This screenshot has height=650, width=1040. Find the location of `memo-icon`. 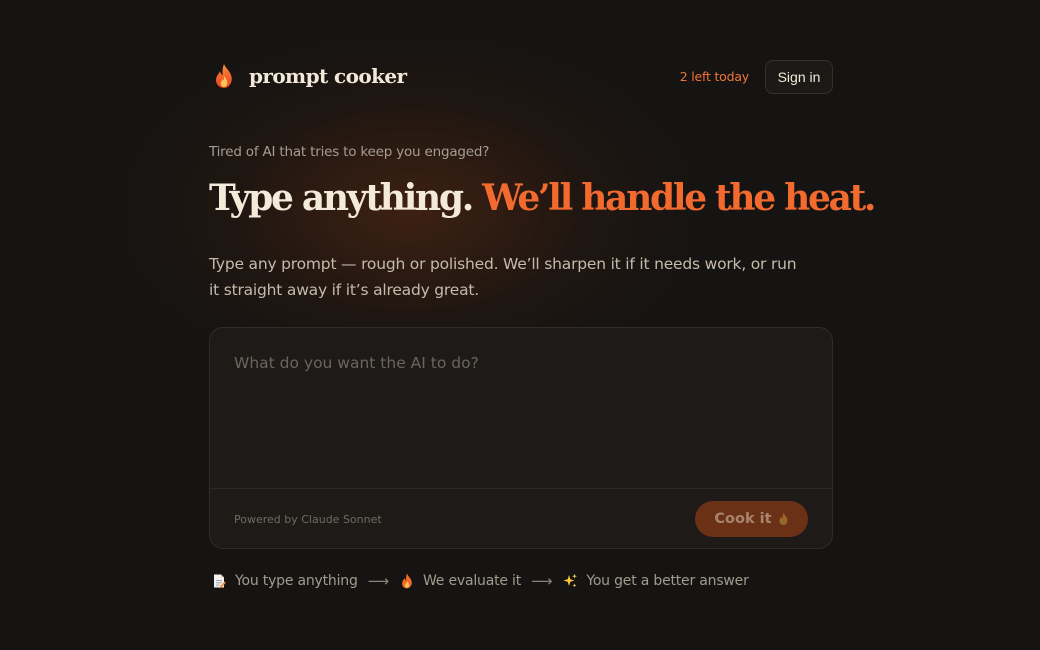

memo-icon is located at coordinates (220, 581).